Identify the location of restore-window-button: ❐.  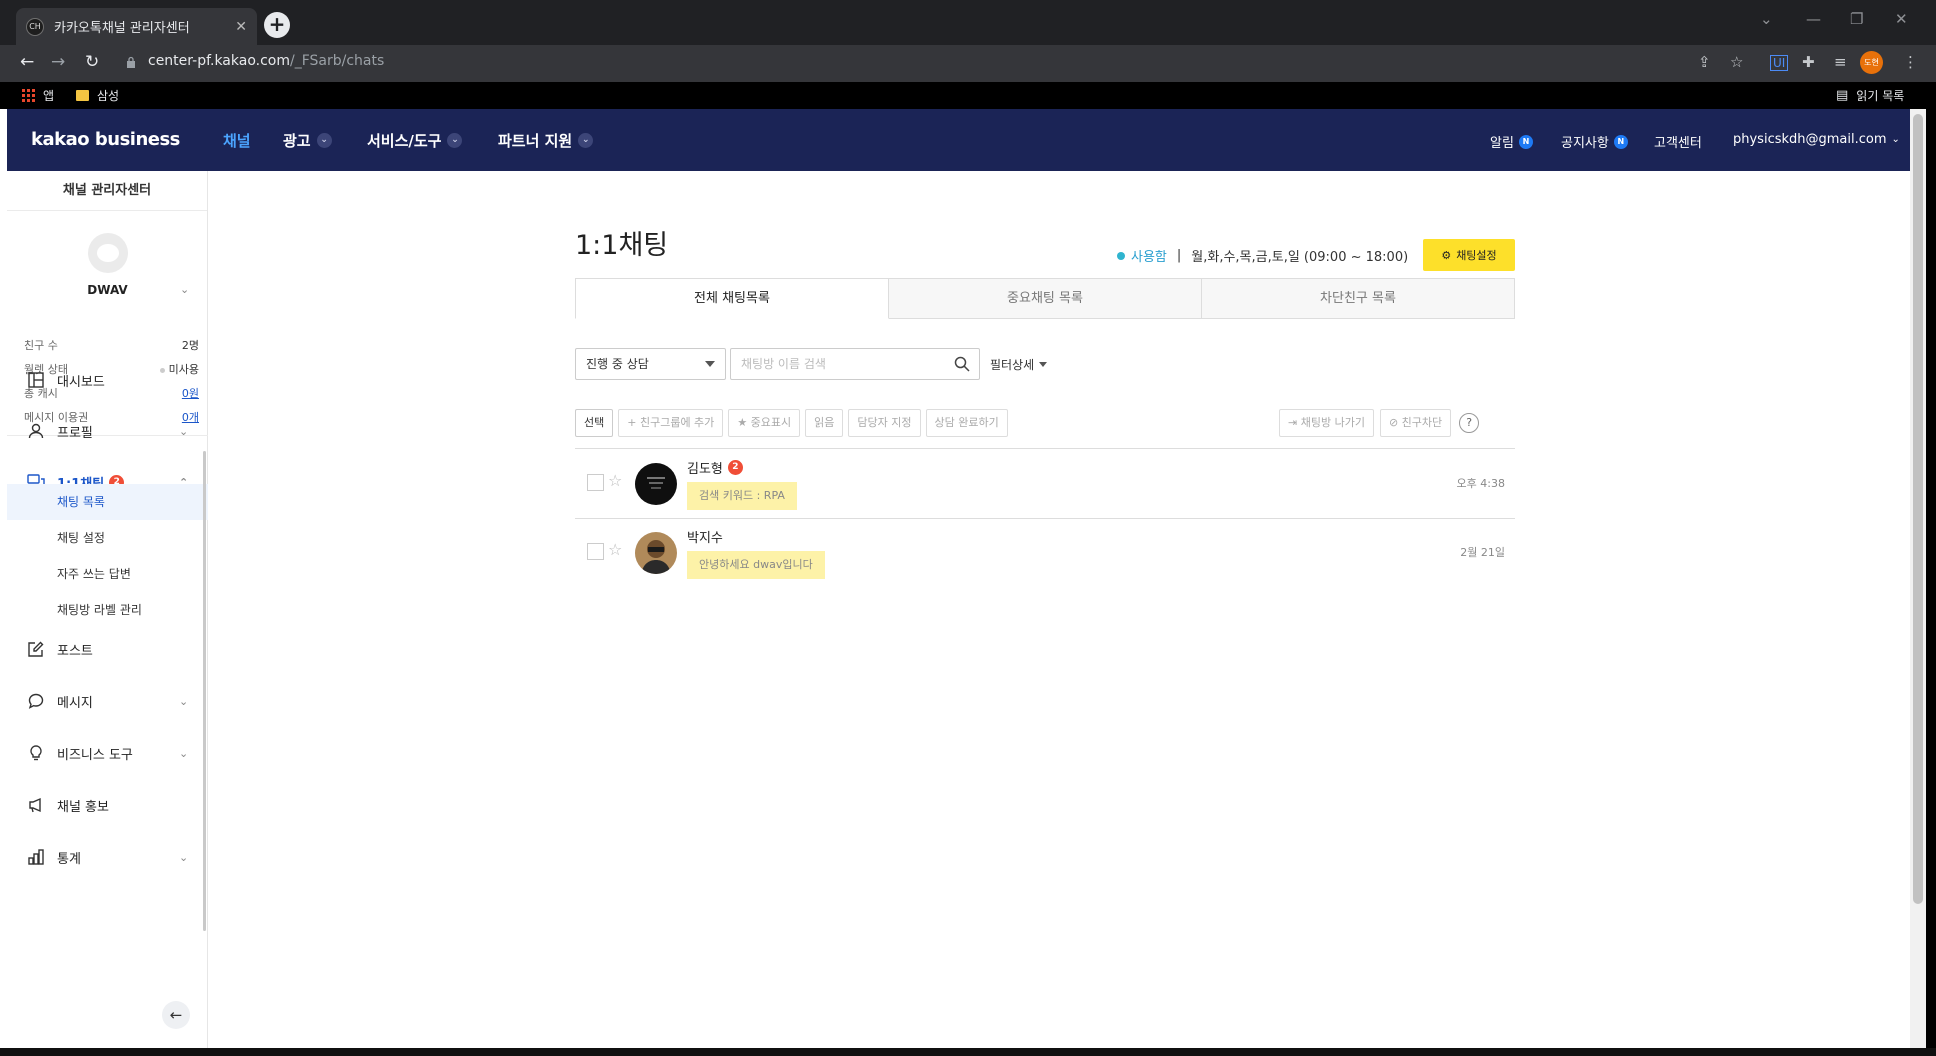
(1856, 19).